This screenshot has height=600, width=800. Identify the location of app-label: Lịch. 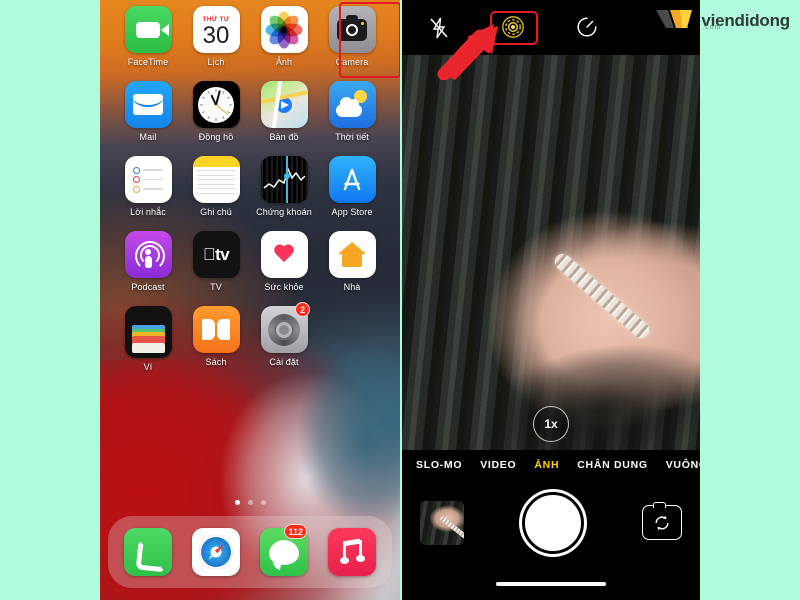
(216, 62).